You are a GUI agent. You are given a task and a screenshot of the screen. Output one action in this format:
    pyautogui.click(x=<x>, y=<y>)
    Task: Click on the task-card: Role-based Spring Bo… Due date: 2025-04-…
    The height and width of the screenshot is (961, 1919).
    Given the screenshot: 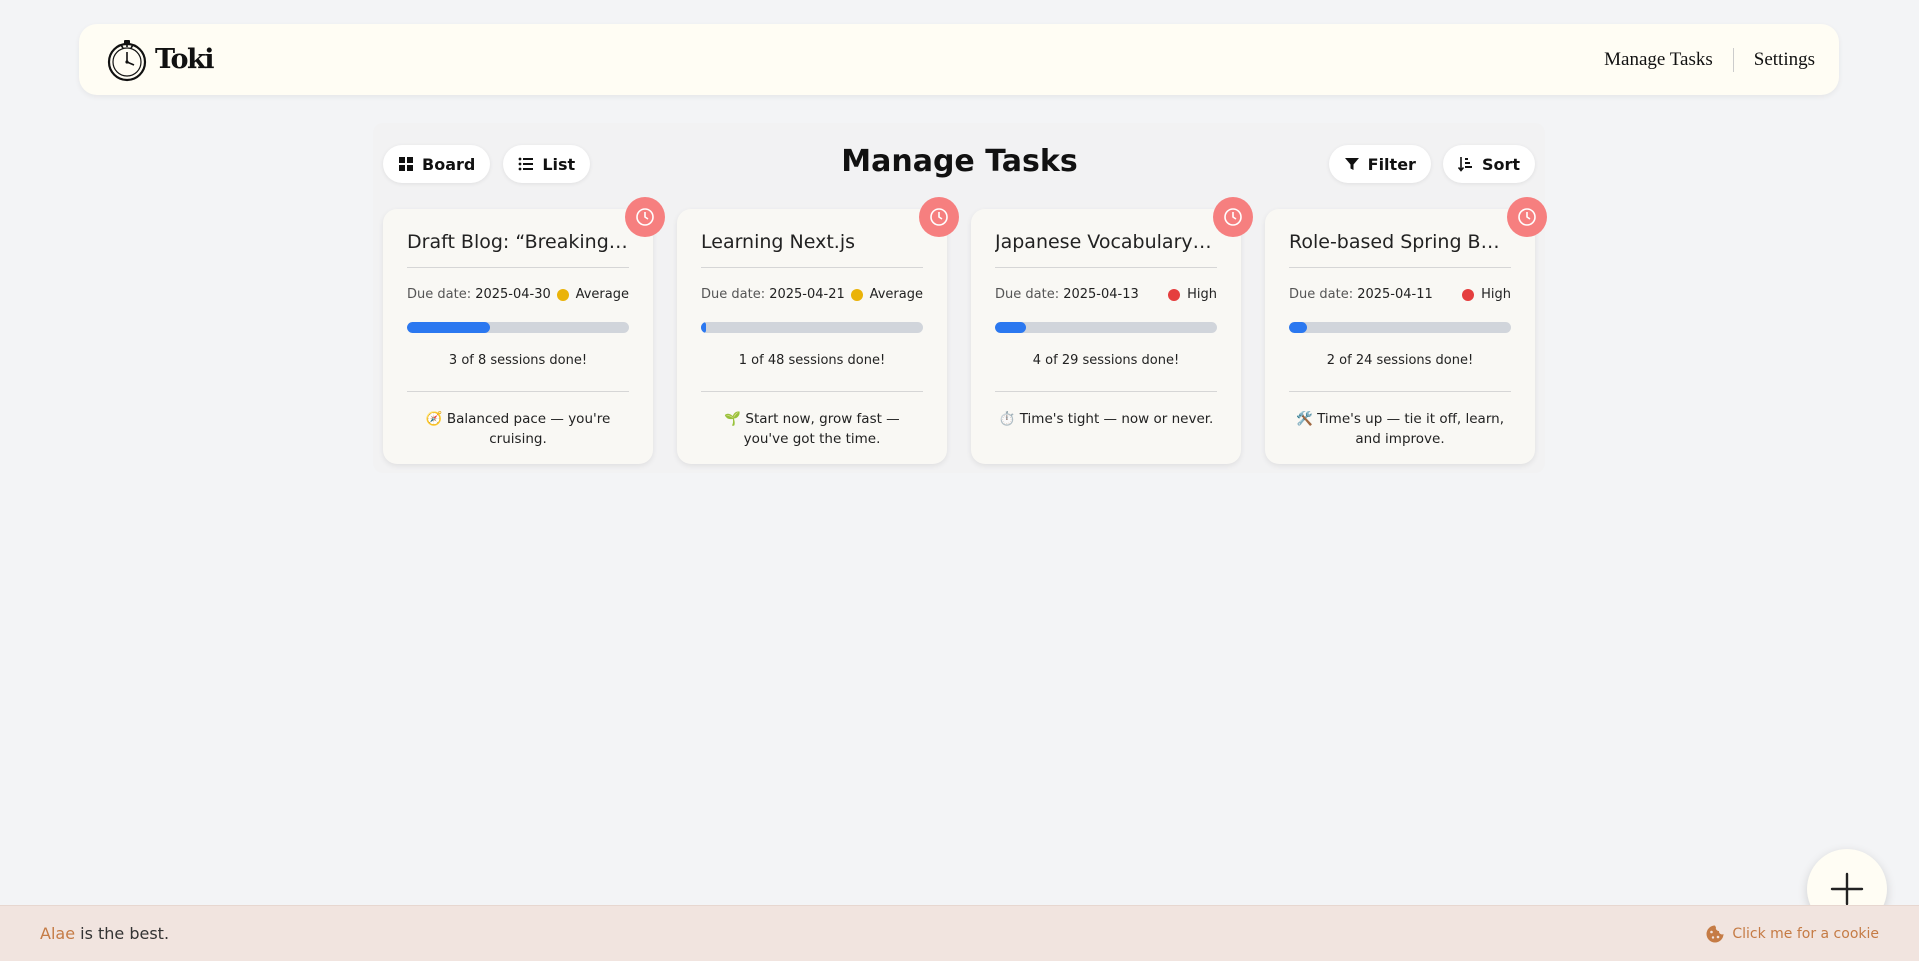 What is the action you would take?
    pyautogui.click(x=1406, y=330)
    